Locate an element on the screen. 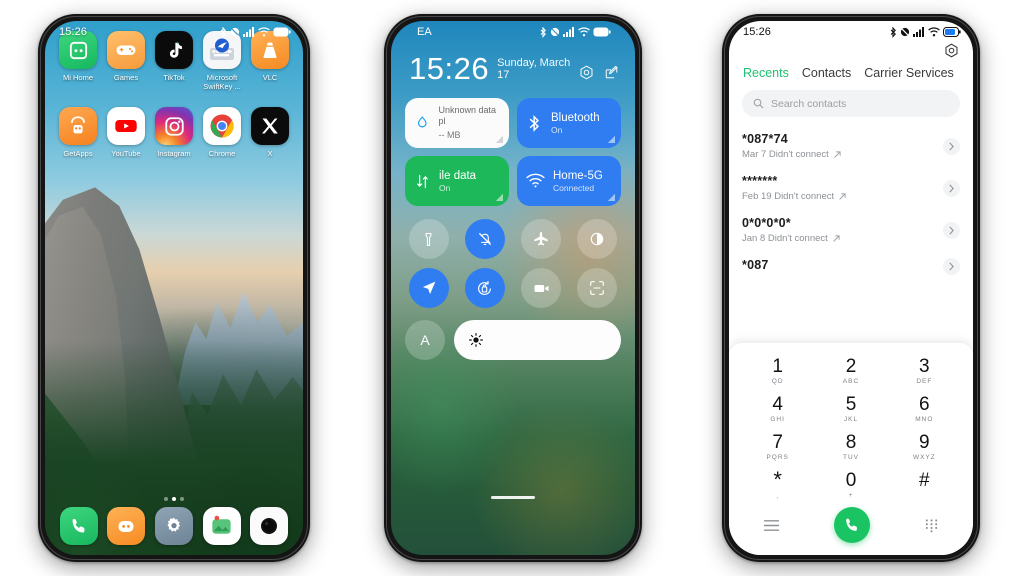  app-getapps: GetApps is located at coordinates (78, 132).